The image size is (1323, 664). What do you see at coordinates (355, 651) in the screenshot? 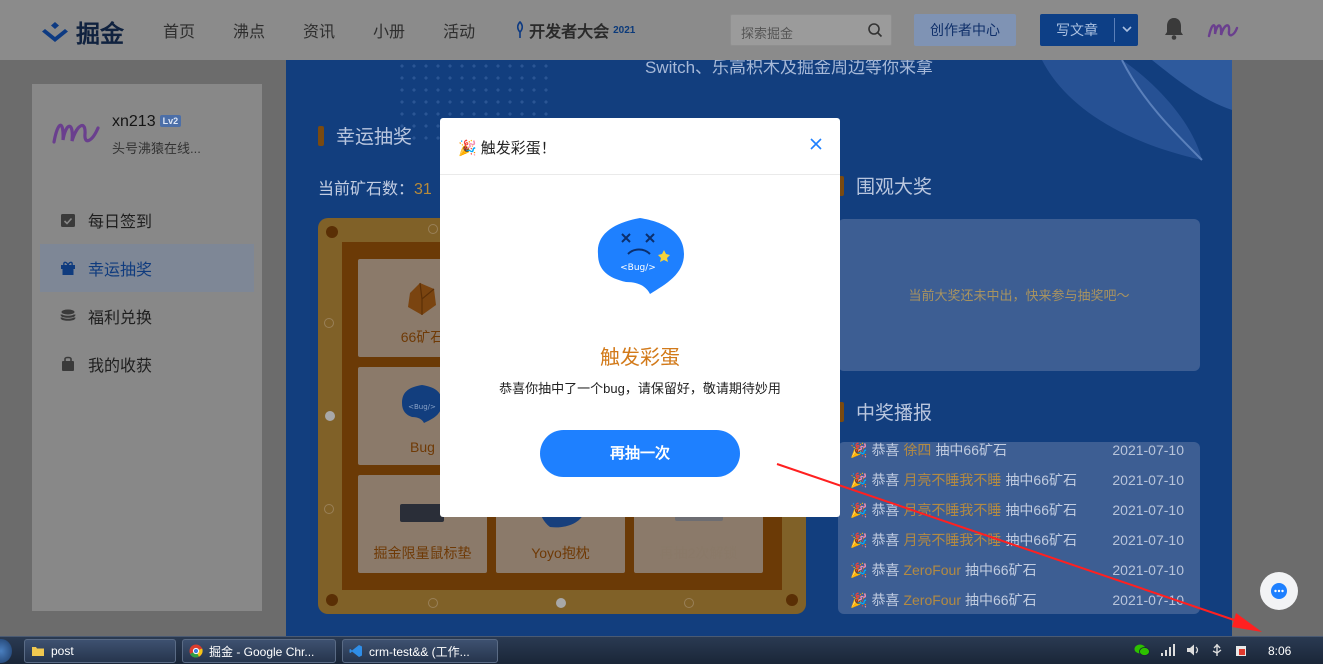
I see `vscode-icon` at bounding box center [355, 651].